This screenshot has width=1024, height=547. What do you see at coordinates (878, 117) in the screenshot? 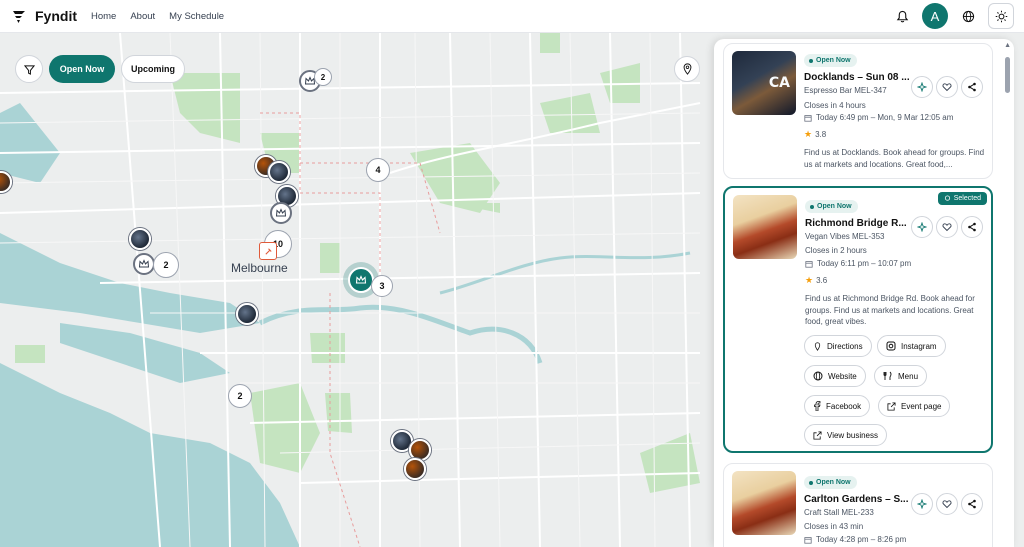
I see `time-range: Today 6:49 pm – Mon, 9 Mar 12:05 am` at bounding box center [878, 117].